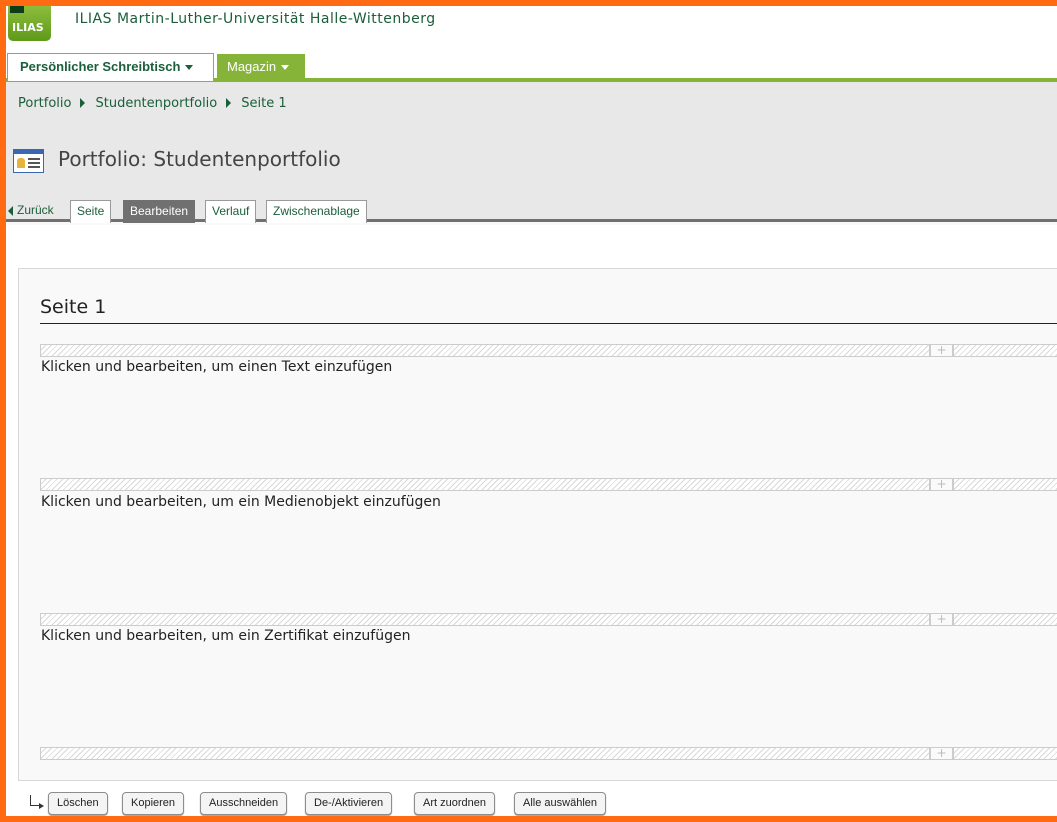 This screenshot has height=822, width=1057. I want to click on breadcrumb: Portfolio Studentenportfolio Seite 1, so click(152, 103).